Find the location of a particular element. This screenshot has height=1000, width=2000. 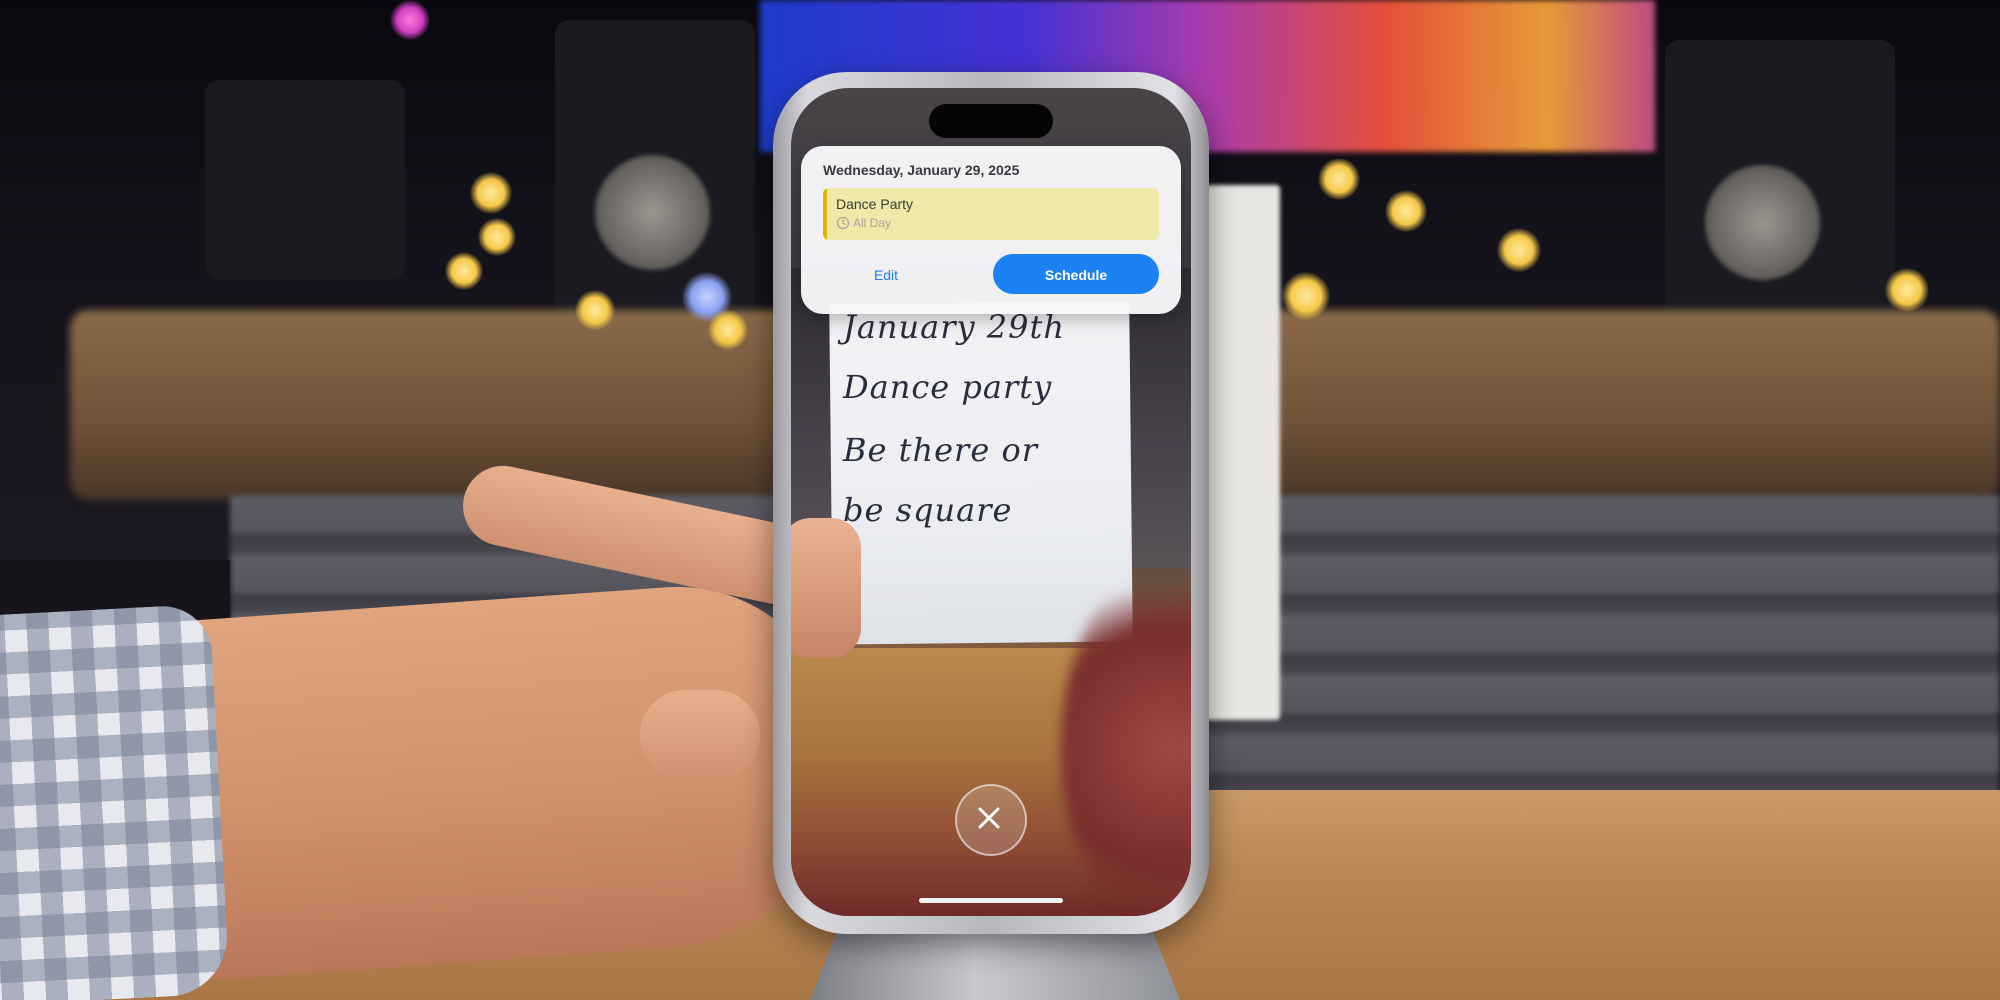

right-speaker is located at coordinates (1780, 195).